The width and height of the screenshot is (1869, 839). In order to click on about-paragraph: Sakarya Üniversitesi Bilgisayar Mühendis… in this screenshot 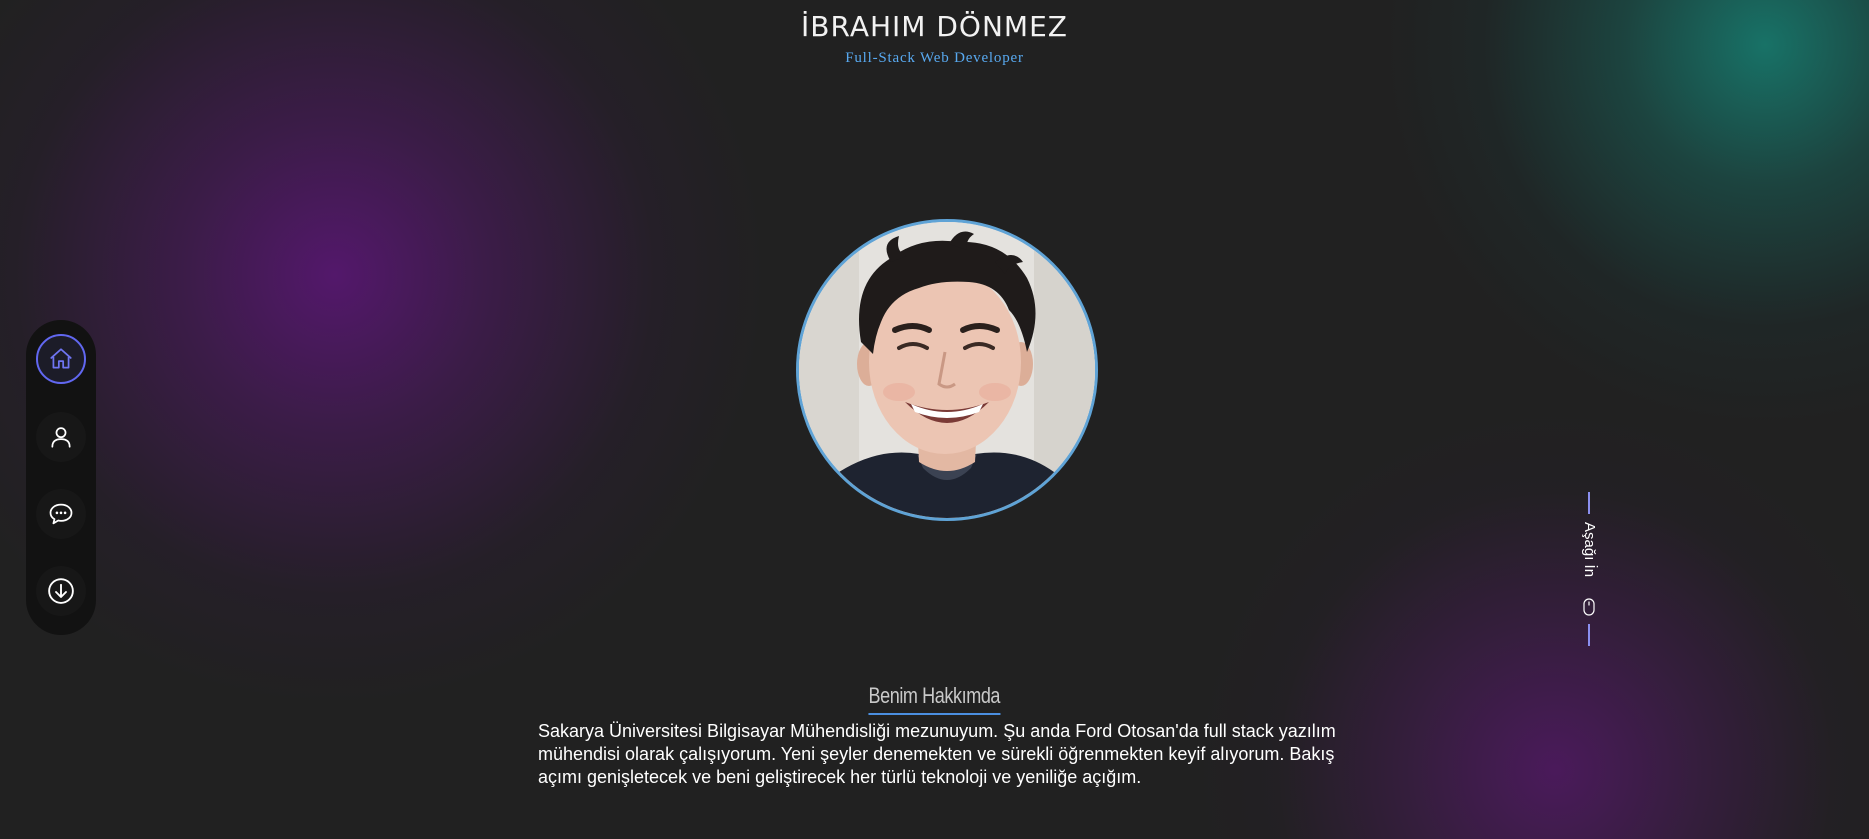, I will do `click(937, 754)`.